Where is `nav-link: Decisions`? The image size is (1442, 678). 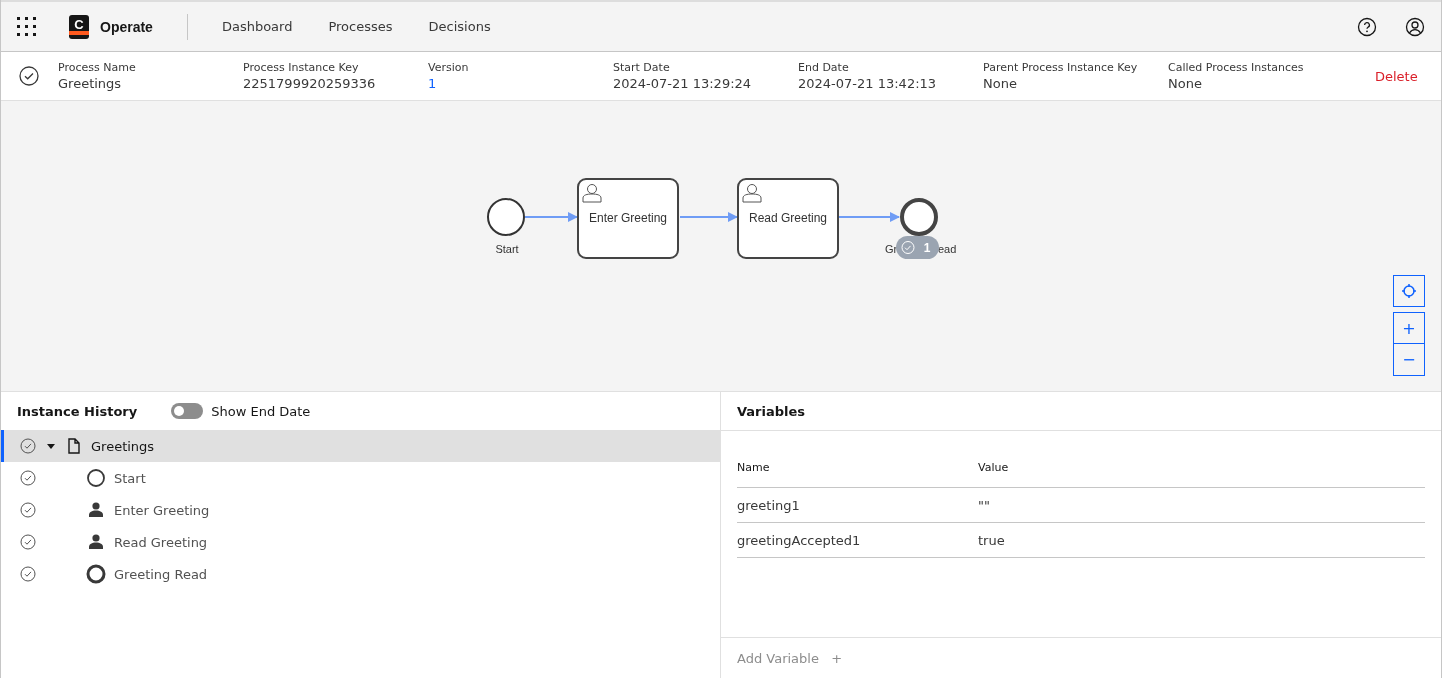 nav-link: Decisions is located at coordinates (459, 26).